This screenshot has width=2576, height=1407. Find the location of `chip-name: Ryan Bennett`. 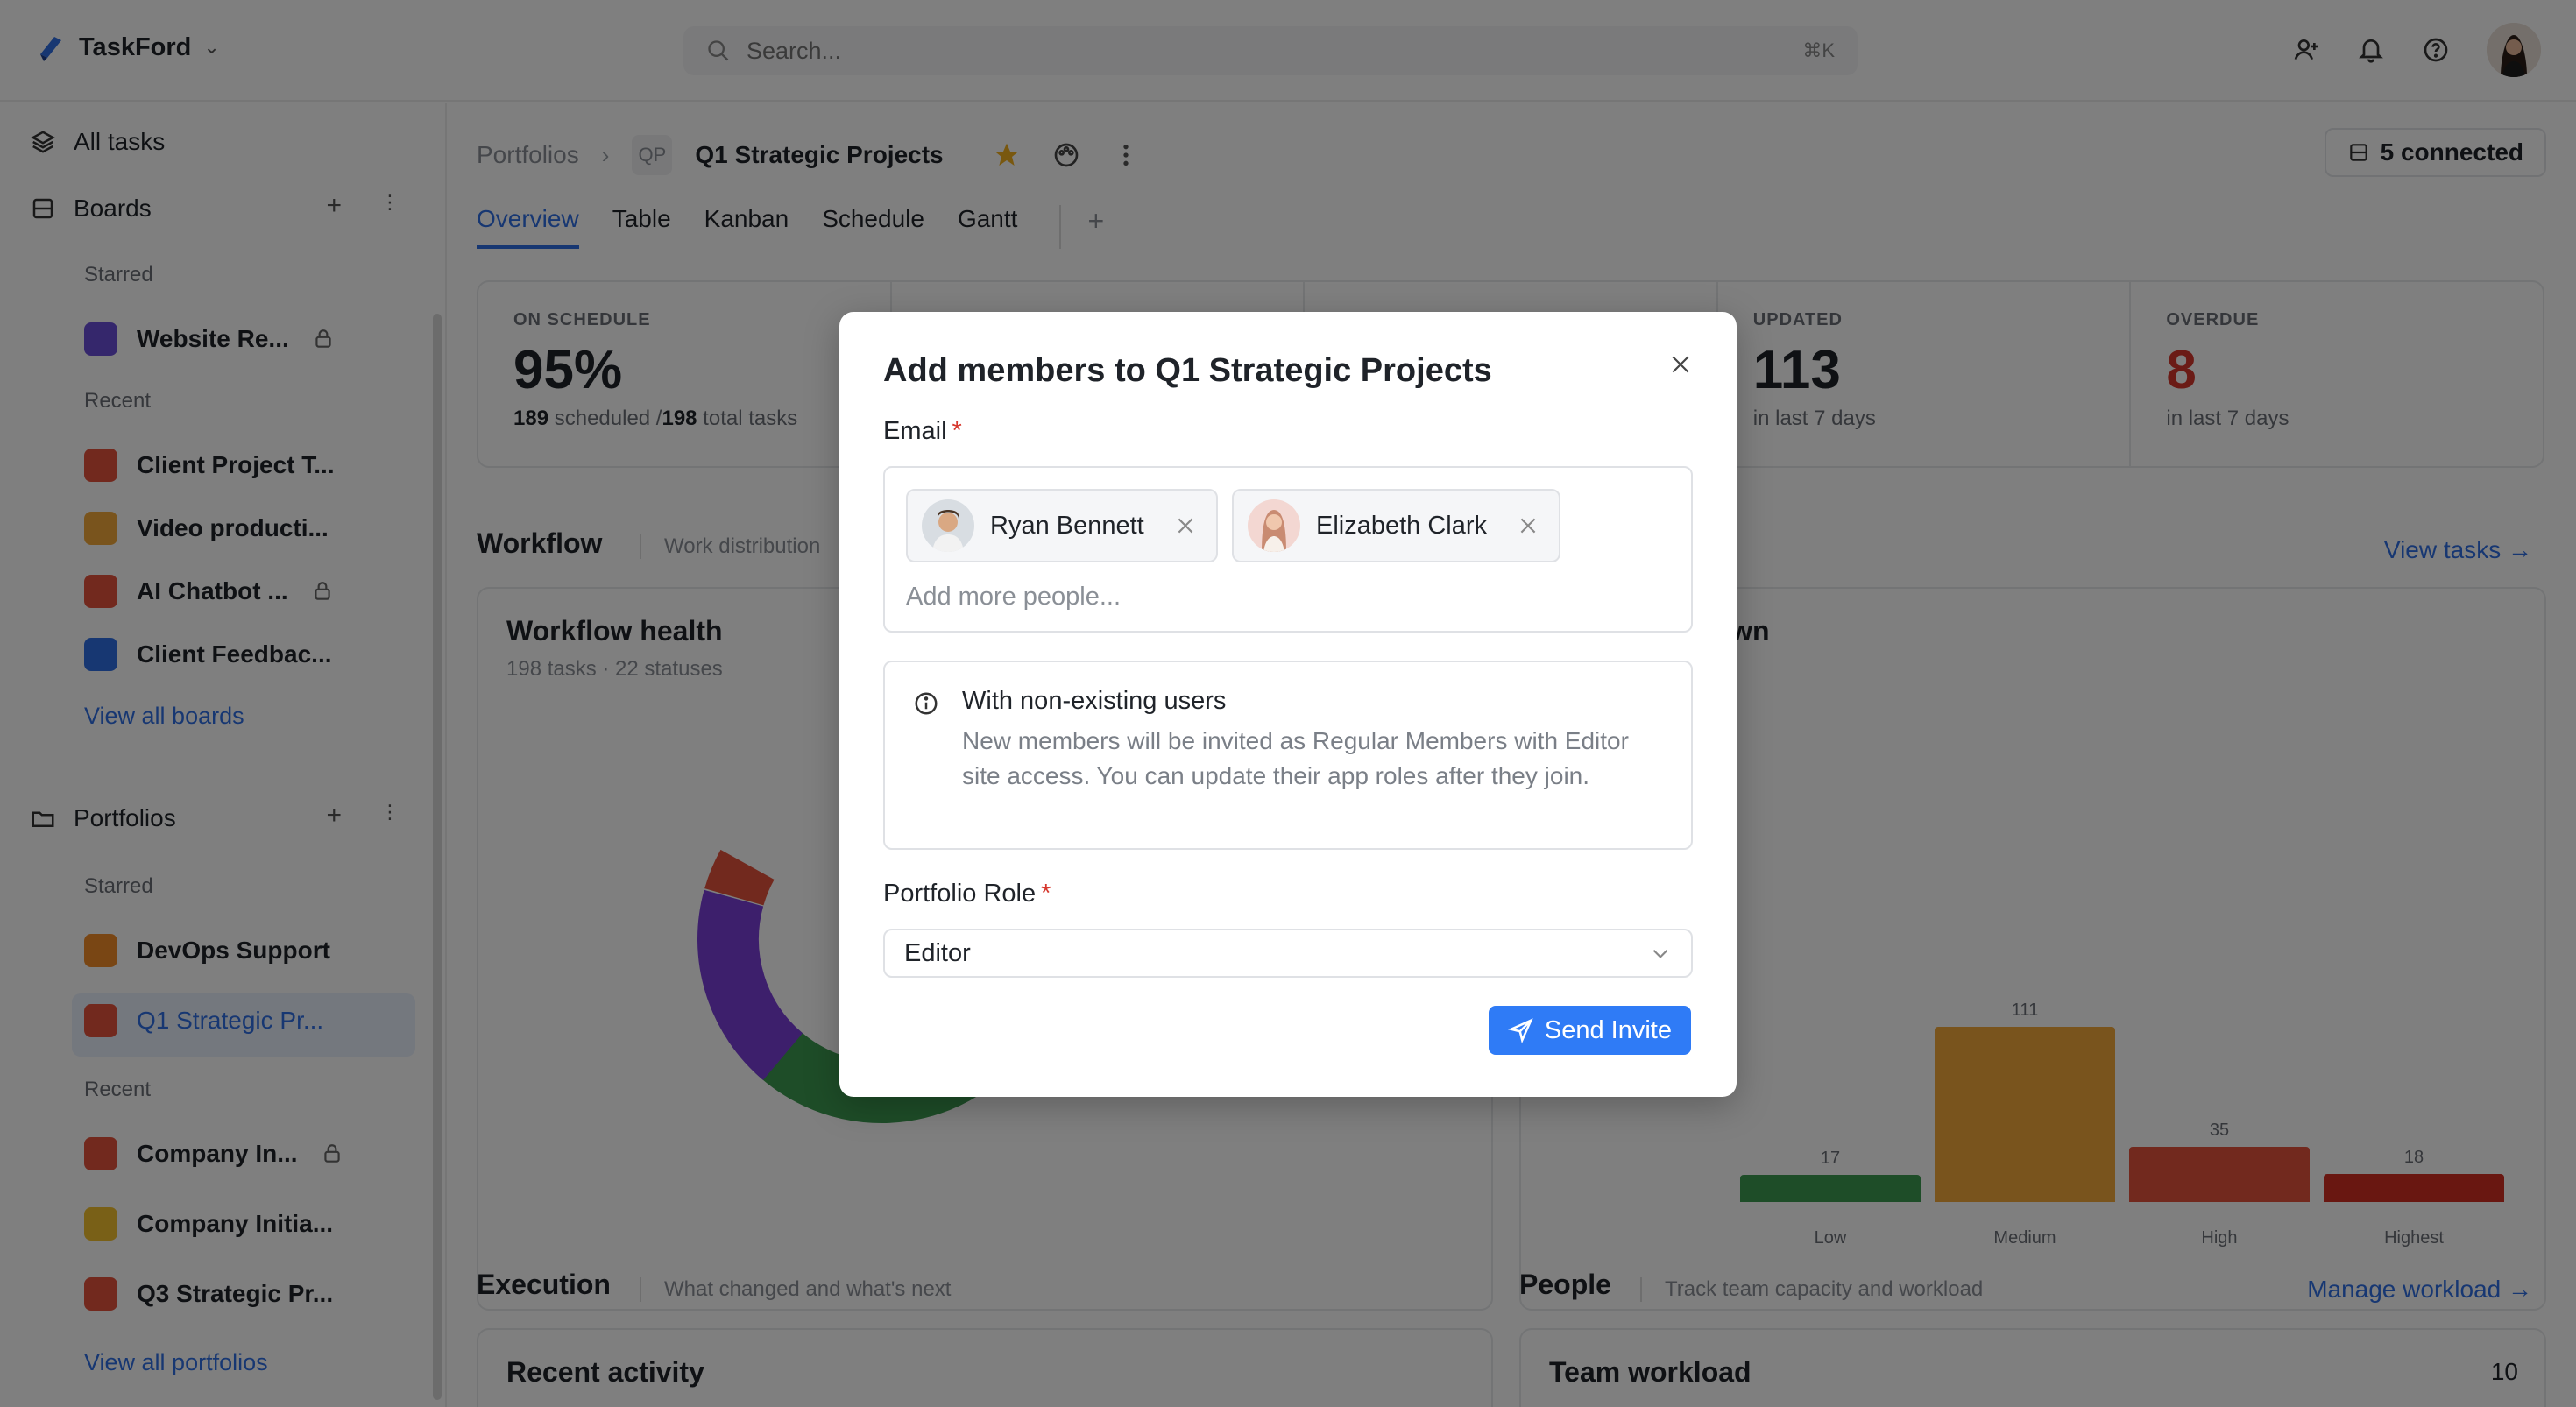

chip-name: Ryan Bennett is located at coordinates (1067, 525).